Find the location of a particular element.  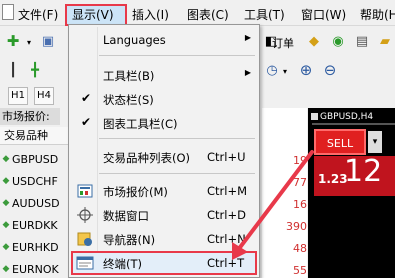

price-value: 77 is located at coordinates (300, 182).